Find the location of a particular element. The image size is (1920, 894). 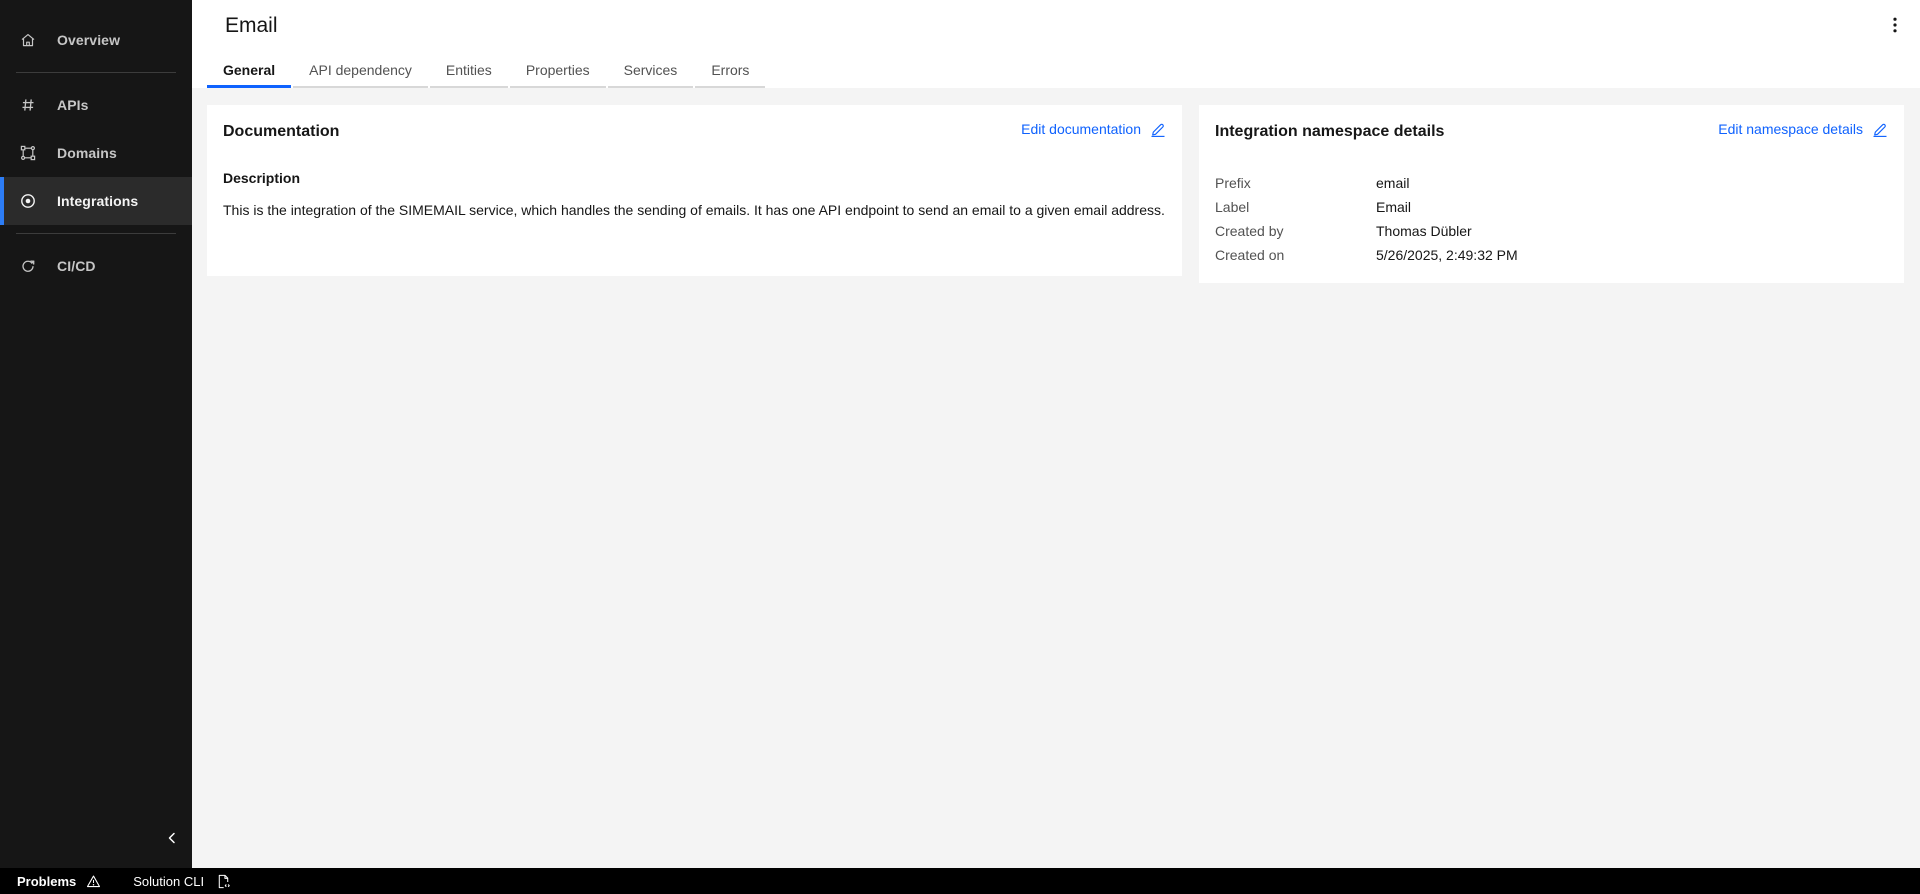

field-label: Created on is located at coordinates (1250, 255).